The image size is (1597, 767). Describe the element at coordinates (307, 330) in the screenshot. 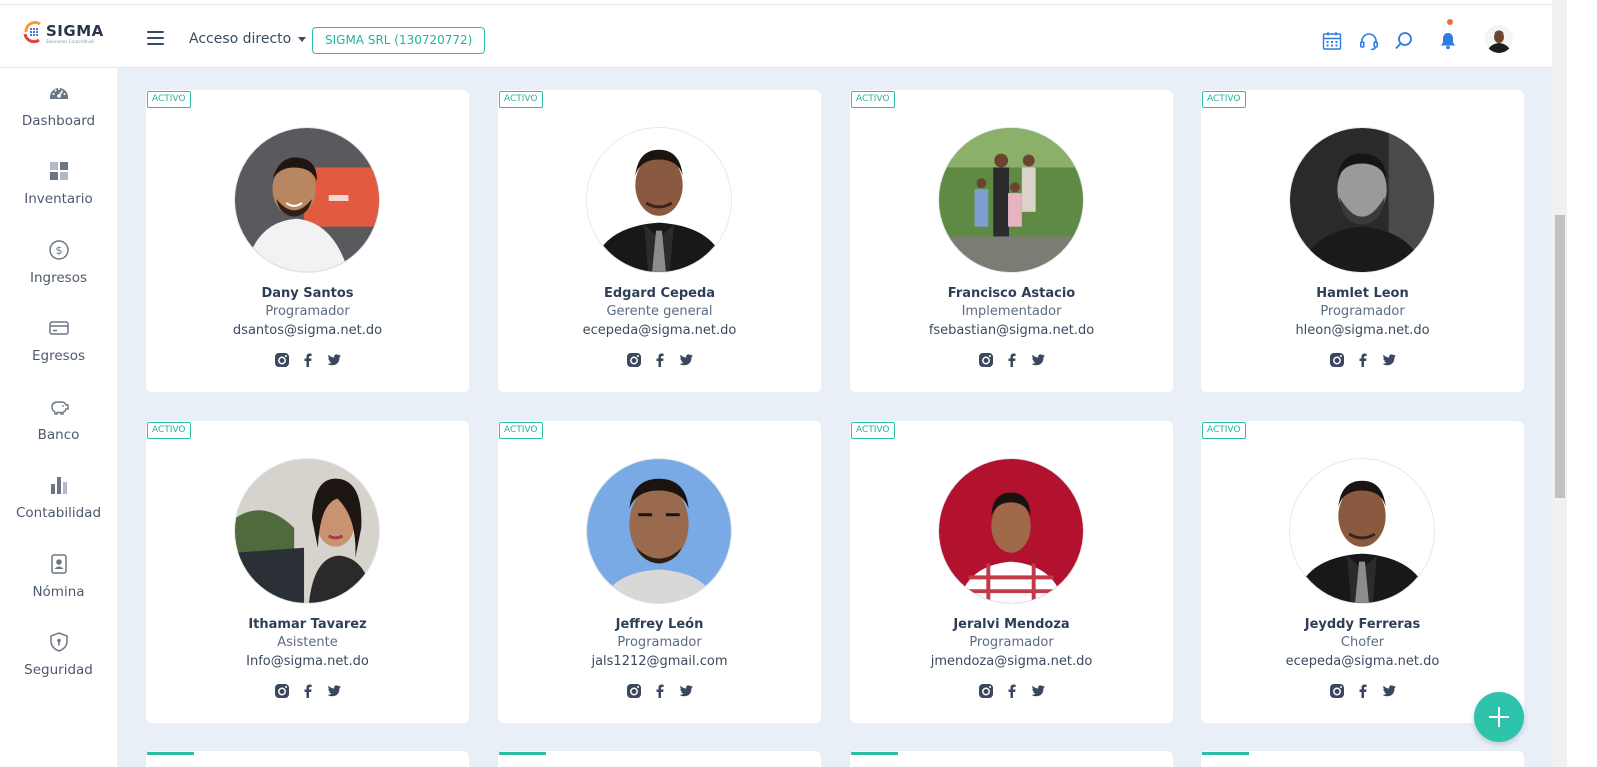

I see `employee-email: dsantos@sigma.net.do` at that location.